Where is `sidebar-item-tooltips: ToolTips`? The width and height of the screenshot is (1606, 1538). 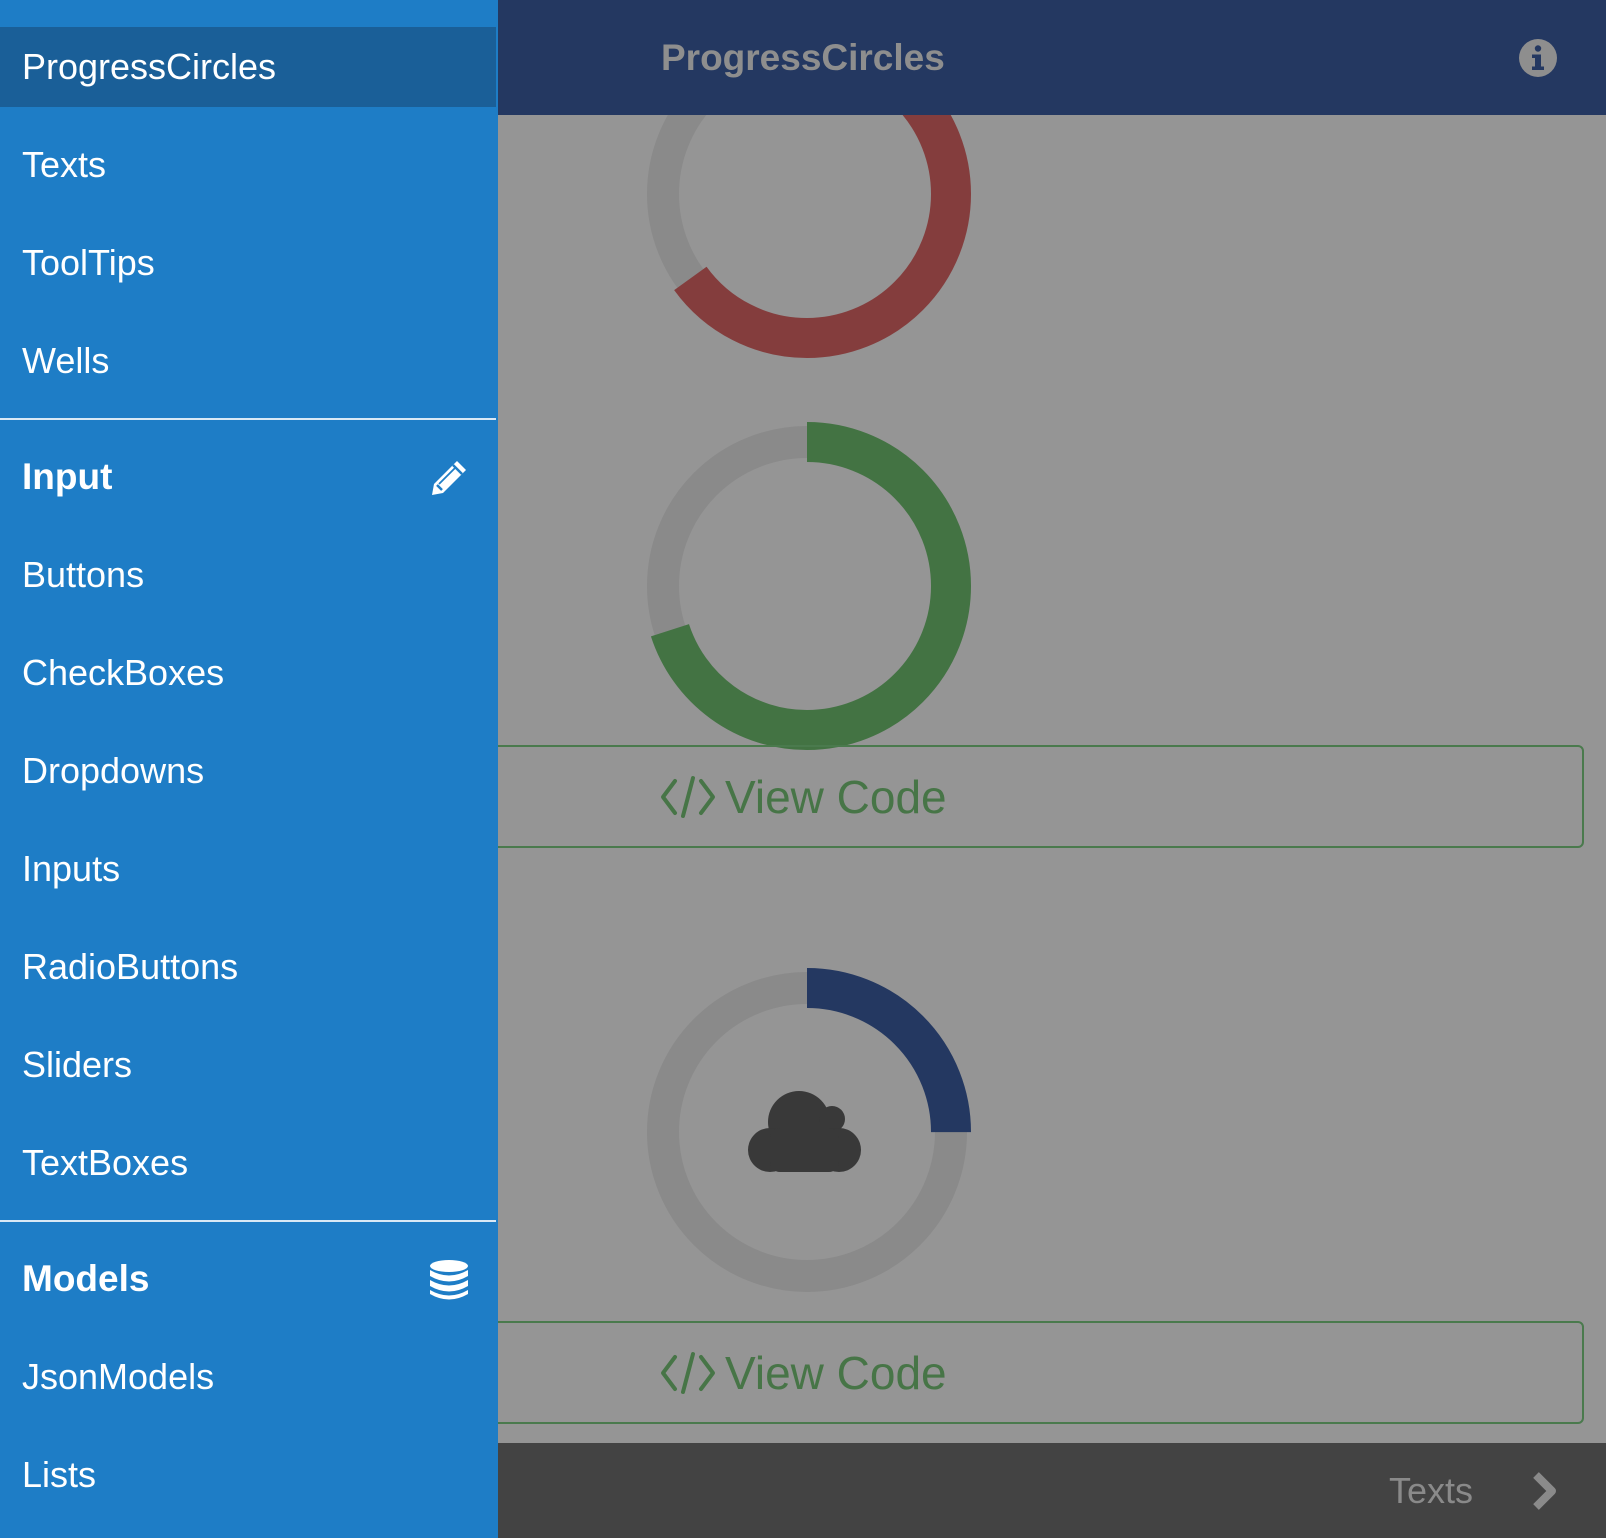 sidebar-item-tooltips: ToolTips is located at coordinates (248, 263).